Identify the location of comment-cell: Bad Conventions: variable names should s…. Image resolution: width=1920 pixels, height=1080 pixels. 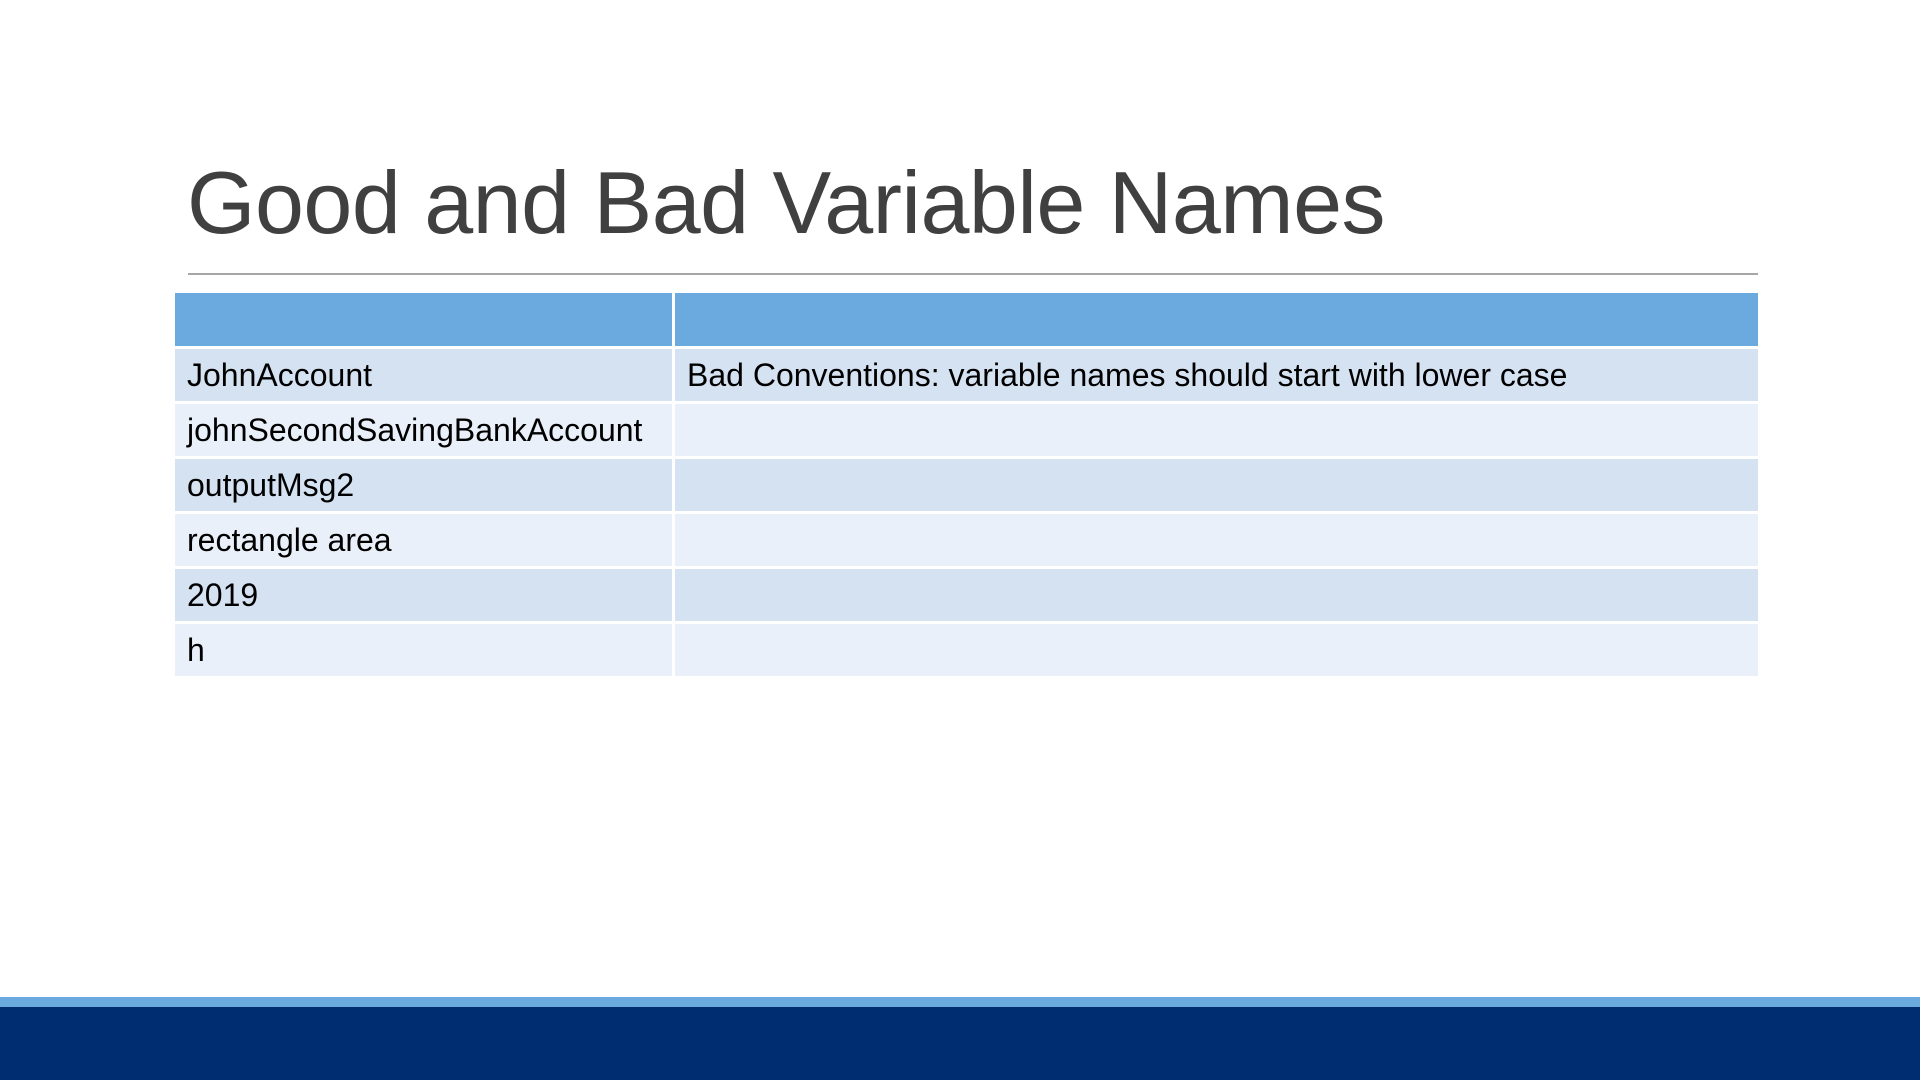
(1216, 375).